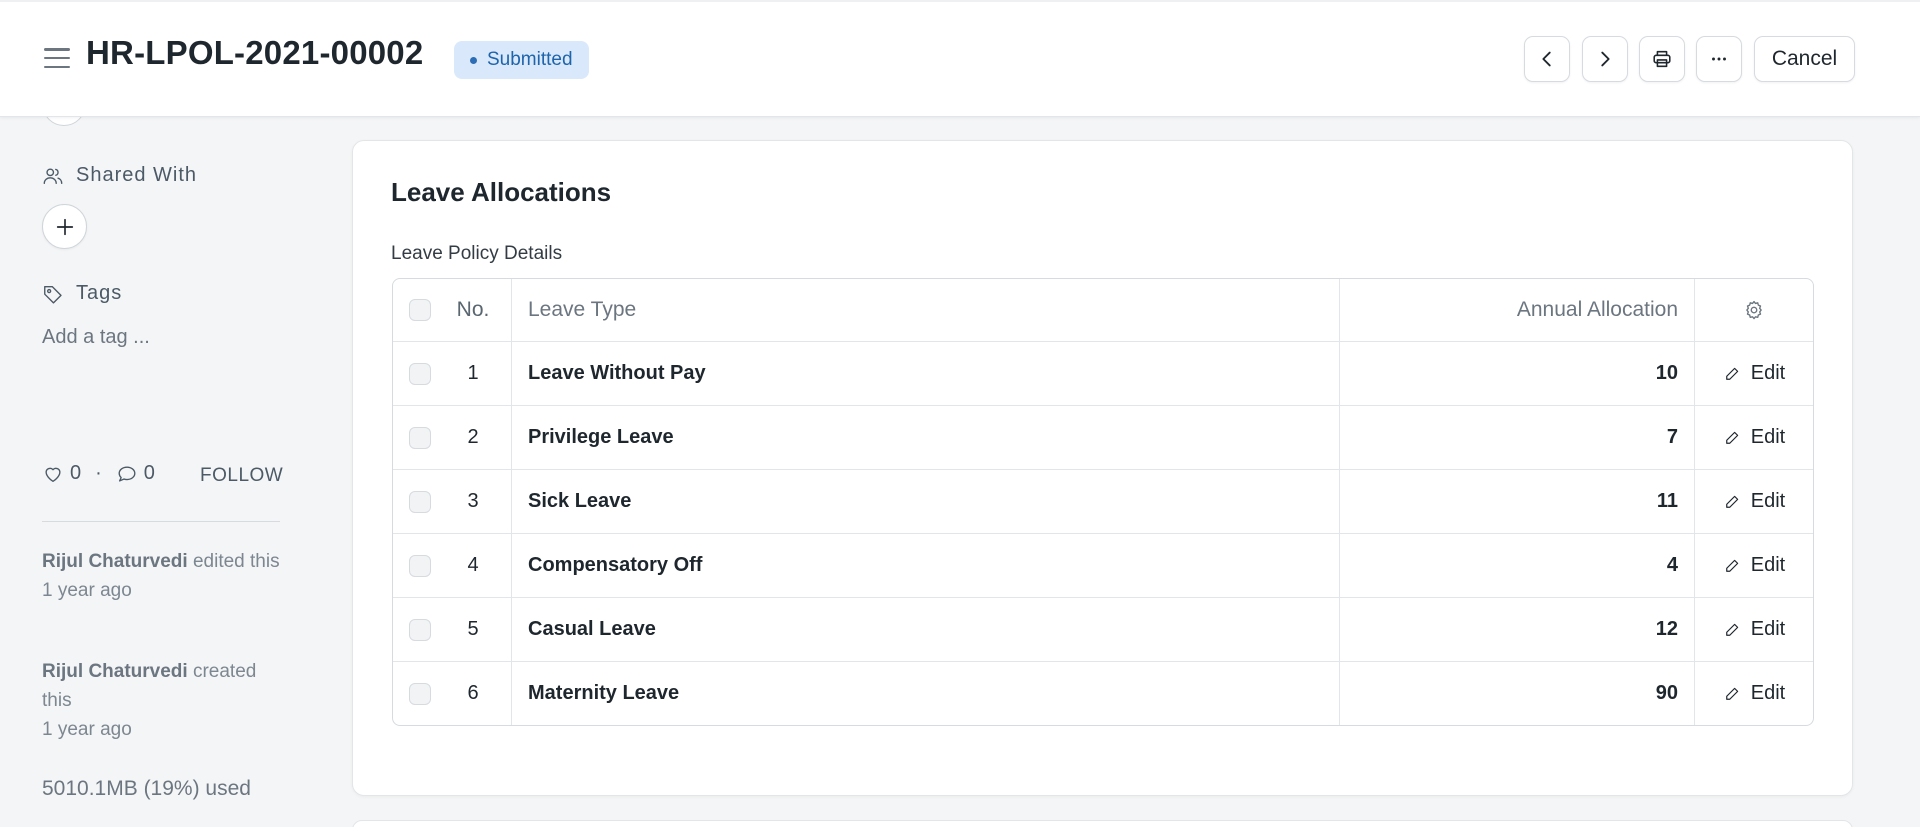 This screenshot has height=827, width=1920. I want to click on shared-with-section: Shared With, so click(119, 175).